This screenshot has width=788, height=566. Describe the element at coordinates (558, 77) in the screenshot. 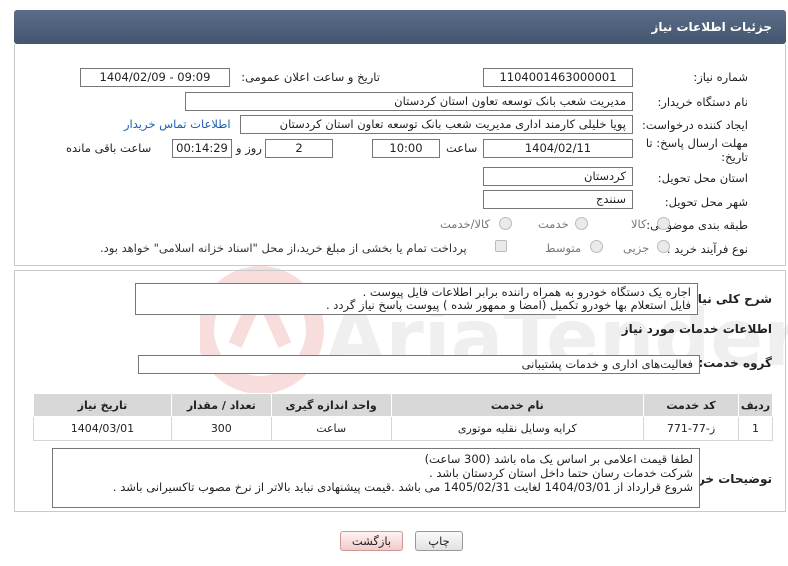

I see `need-number-field: 1104001463000001` at that location.